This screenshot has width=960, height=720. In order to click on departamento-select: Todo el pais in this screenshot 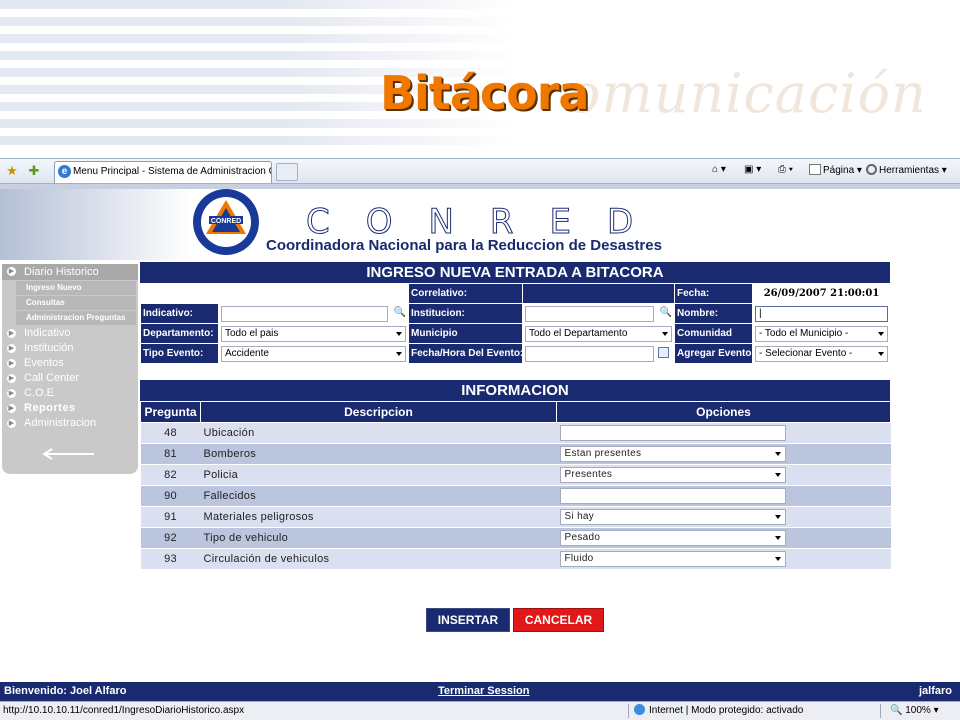, I will do `click(313, 333)`.